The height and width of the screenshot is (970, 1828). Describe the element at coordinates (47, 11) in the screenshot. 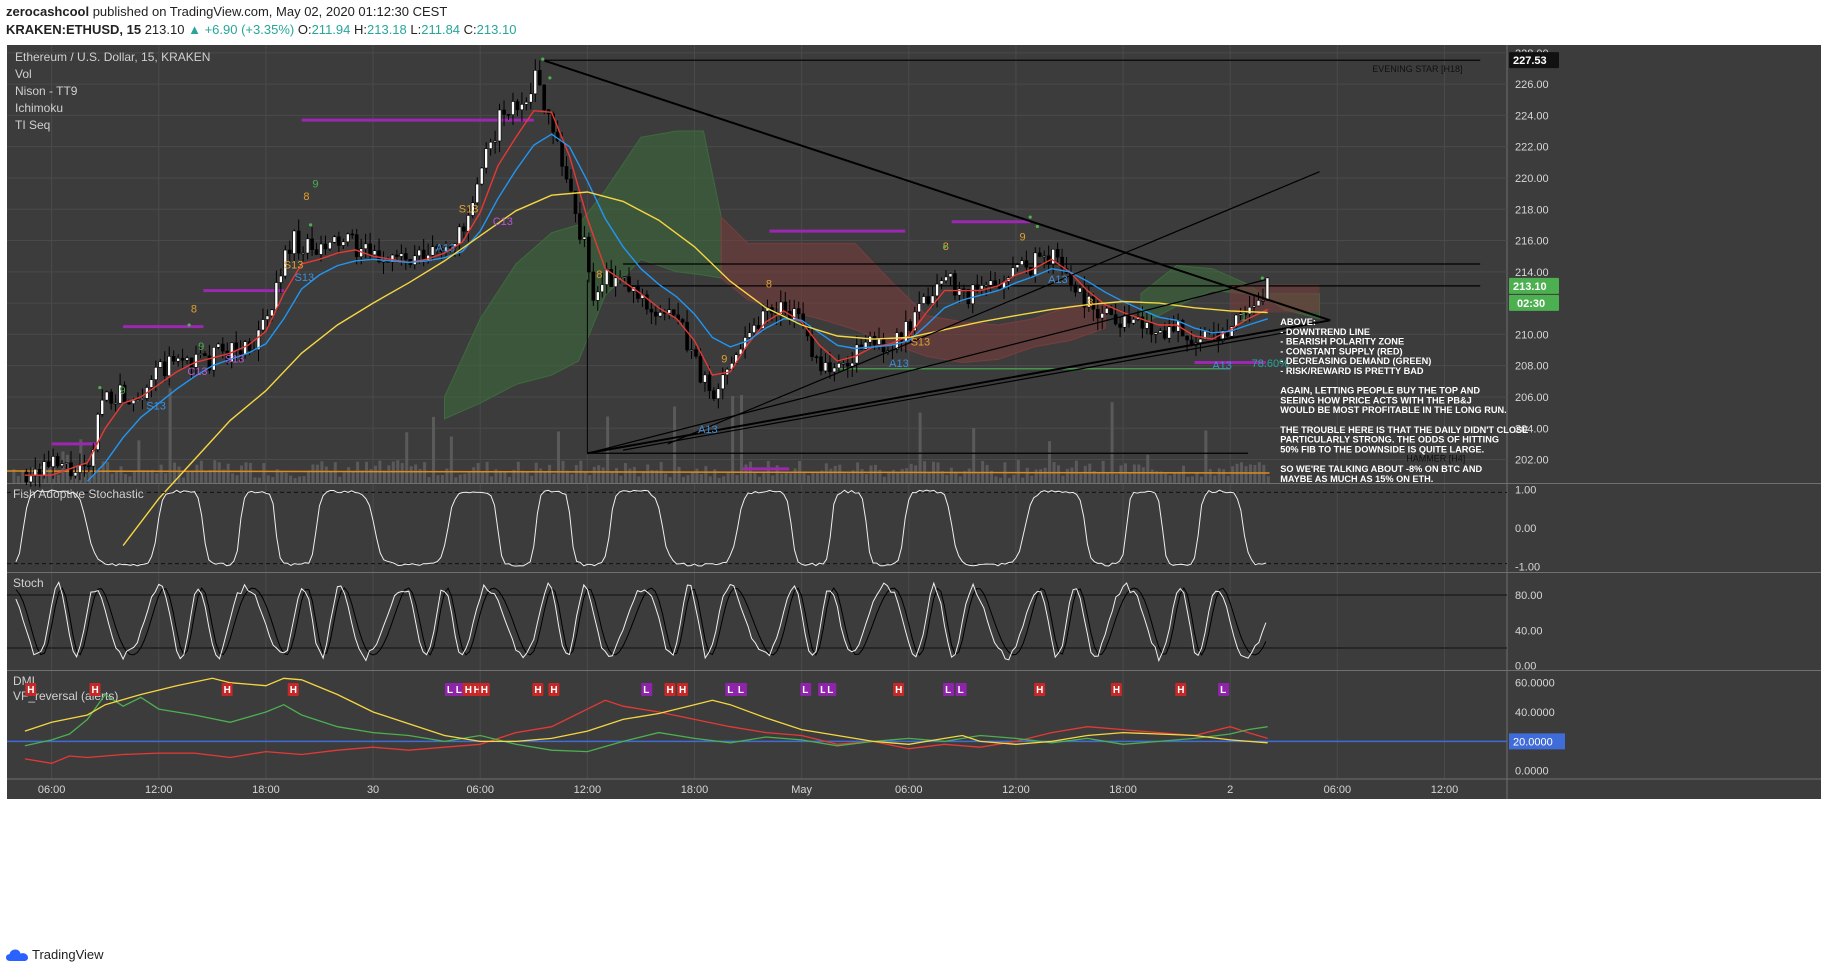

I see `author-link: zerocashcool` at that location.